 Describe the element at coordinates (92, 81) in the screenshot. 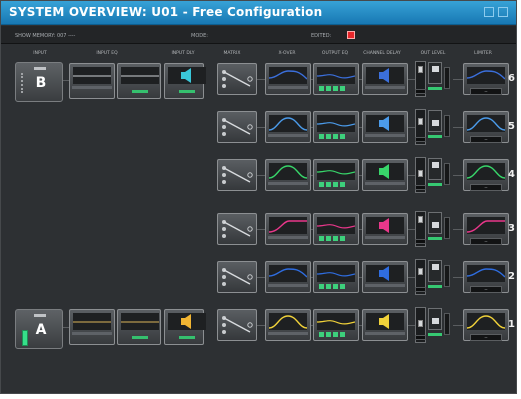

I see `input-eq-b` at that location.